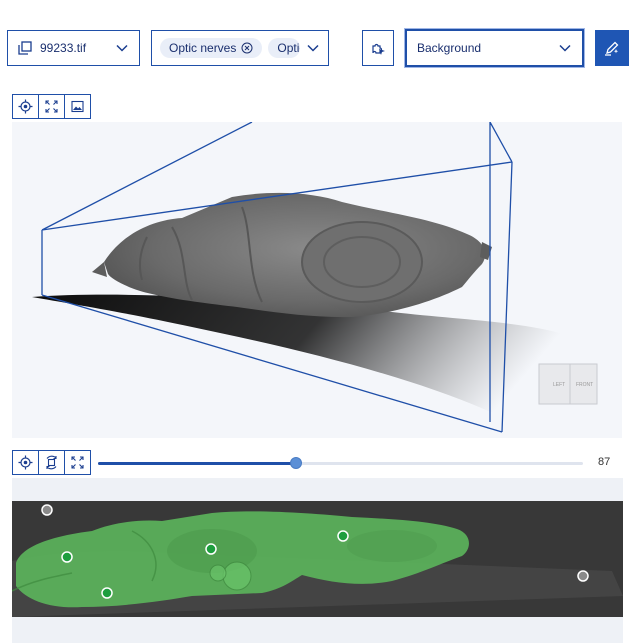  Describe the element at coordinates (494, 48) in the screenshot. I see `background-select: Background` at that location.